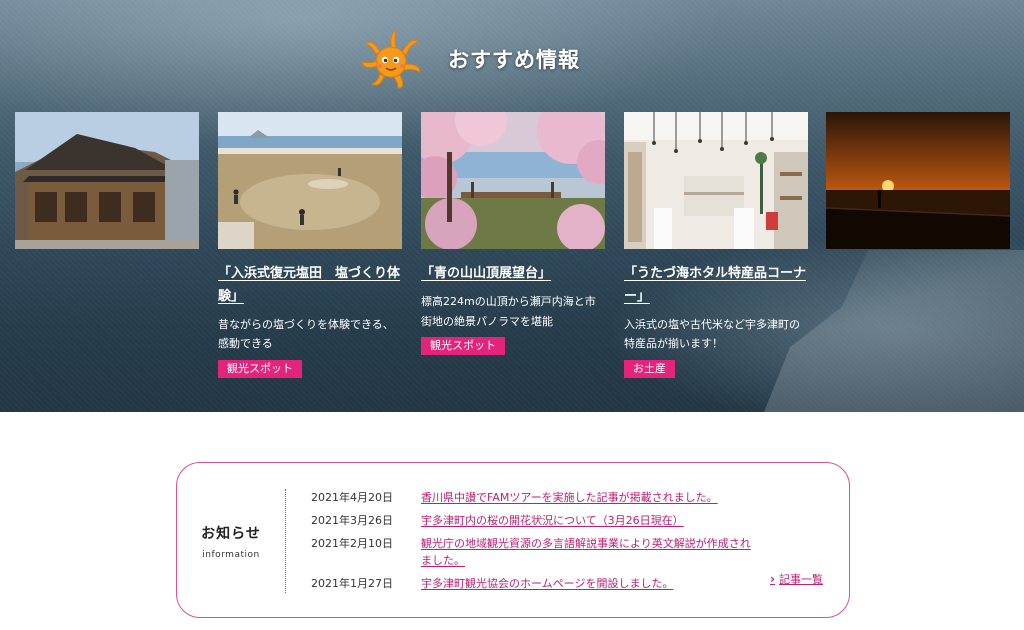  What do you see at coordinates (352, 543) in the screenshot?
I see `news-date: 2021年2月10日` at bounding box center [352, 543].